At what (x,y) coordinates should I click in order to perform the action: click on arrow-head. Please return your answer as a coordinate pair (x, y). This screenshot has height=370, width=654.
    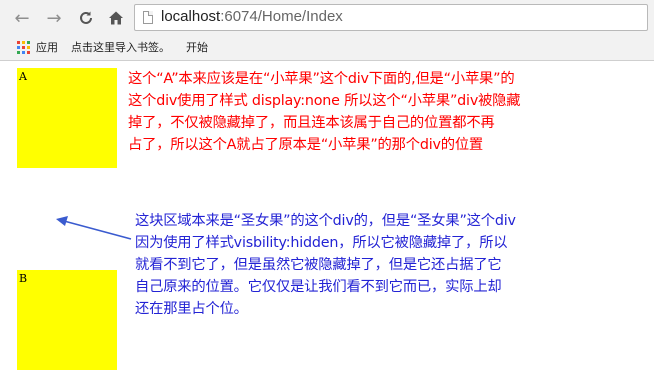
    Looking at the image, I should click on (62, 221).